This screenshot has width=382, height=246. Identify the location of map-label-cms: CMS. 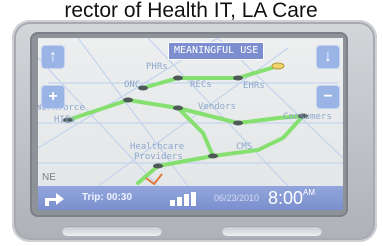
(244, 147).